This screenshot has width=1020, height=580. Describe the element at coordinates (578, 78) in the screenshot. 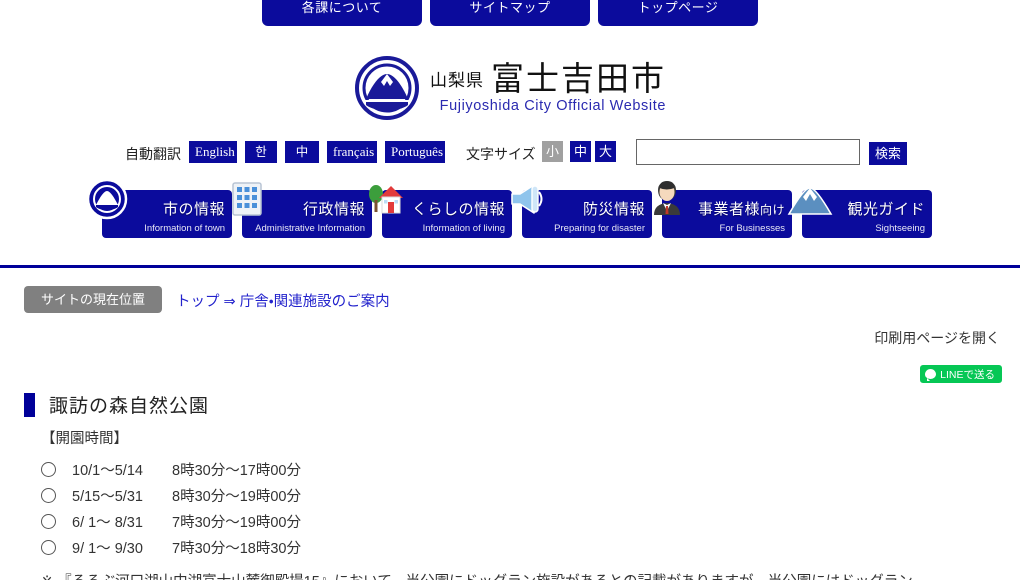

I see `logo-city: 富士吉田市` at that location.